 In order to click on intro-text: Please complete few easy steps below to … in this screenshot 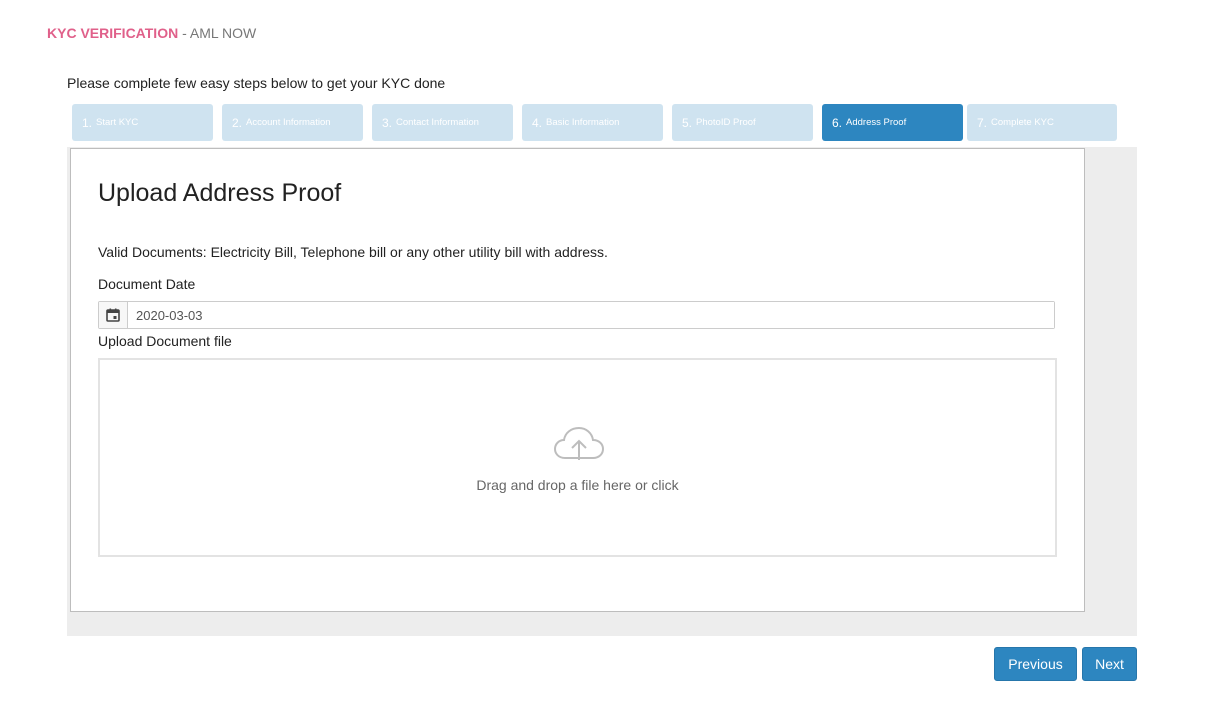, I will do `click(256, 83)`.